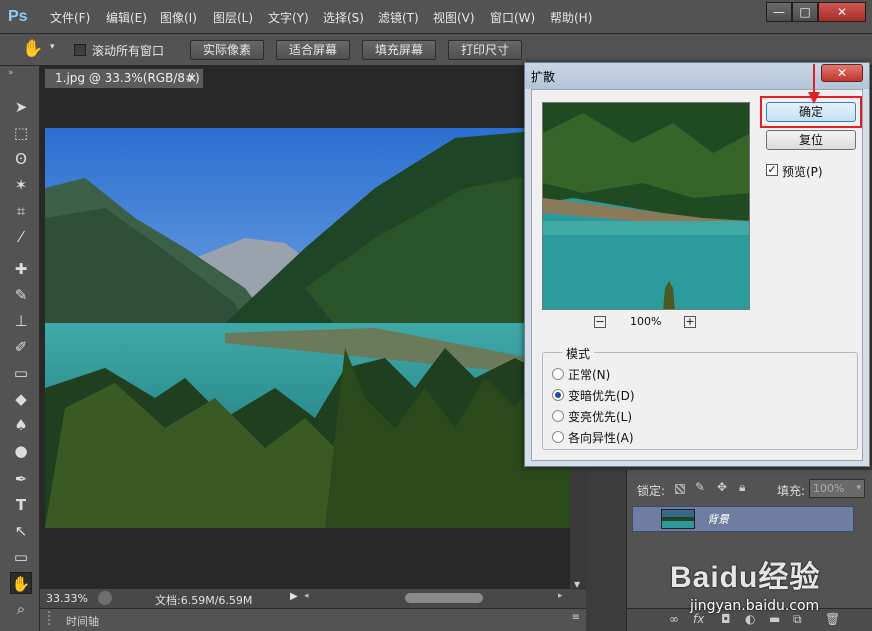 The height and width of the screenshot is (631, 872). What do you see at coordinates (294, 596) in the screenshot?
I see `status-menu-arrow-icon: ▶` at bounding box center [294, 596].